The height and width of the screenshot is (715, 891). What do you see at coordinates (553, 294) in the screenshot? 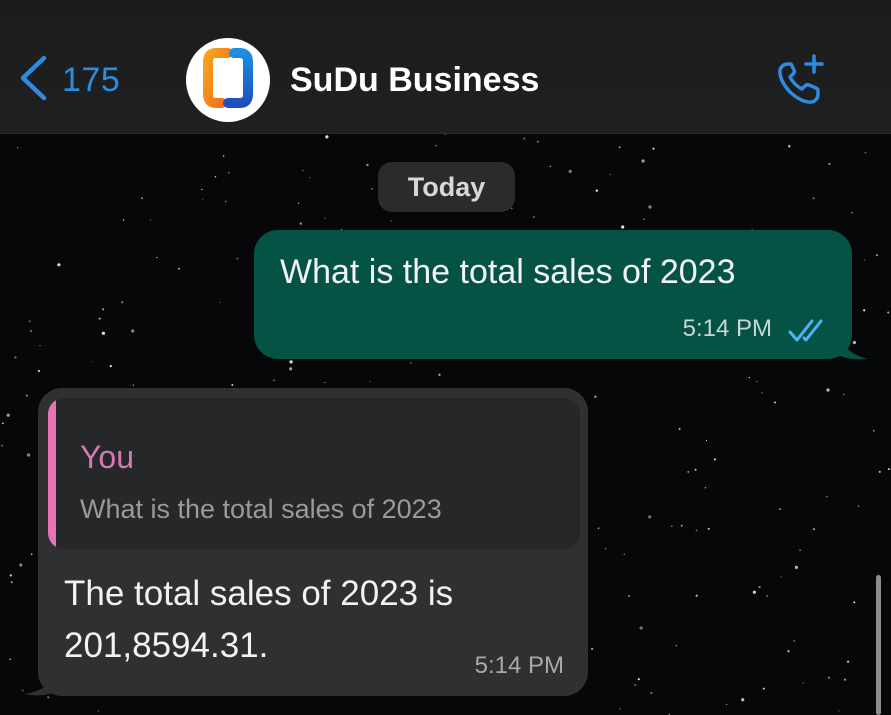
I see `outgoing-message: What is the total sales of 2023 5:14 PM` at bounding box center [553, 294].